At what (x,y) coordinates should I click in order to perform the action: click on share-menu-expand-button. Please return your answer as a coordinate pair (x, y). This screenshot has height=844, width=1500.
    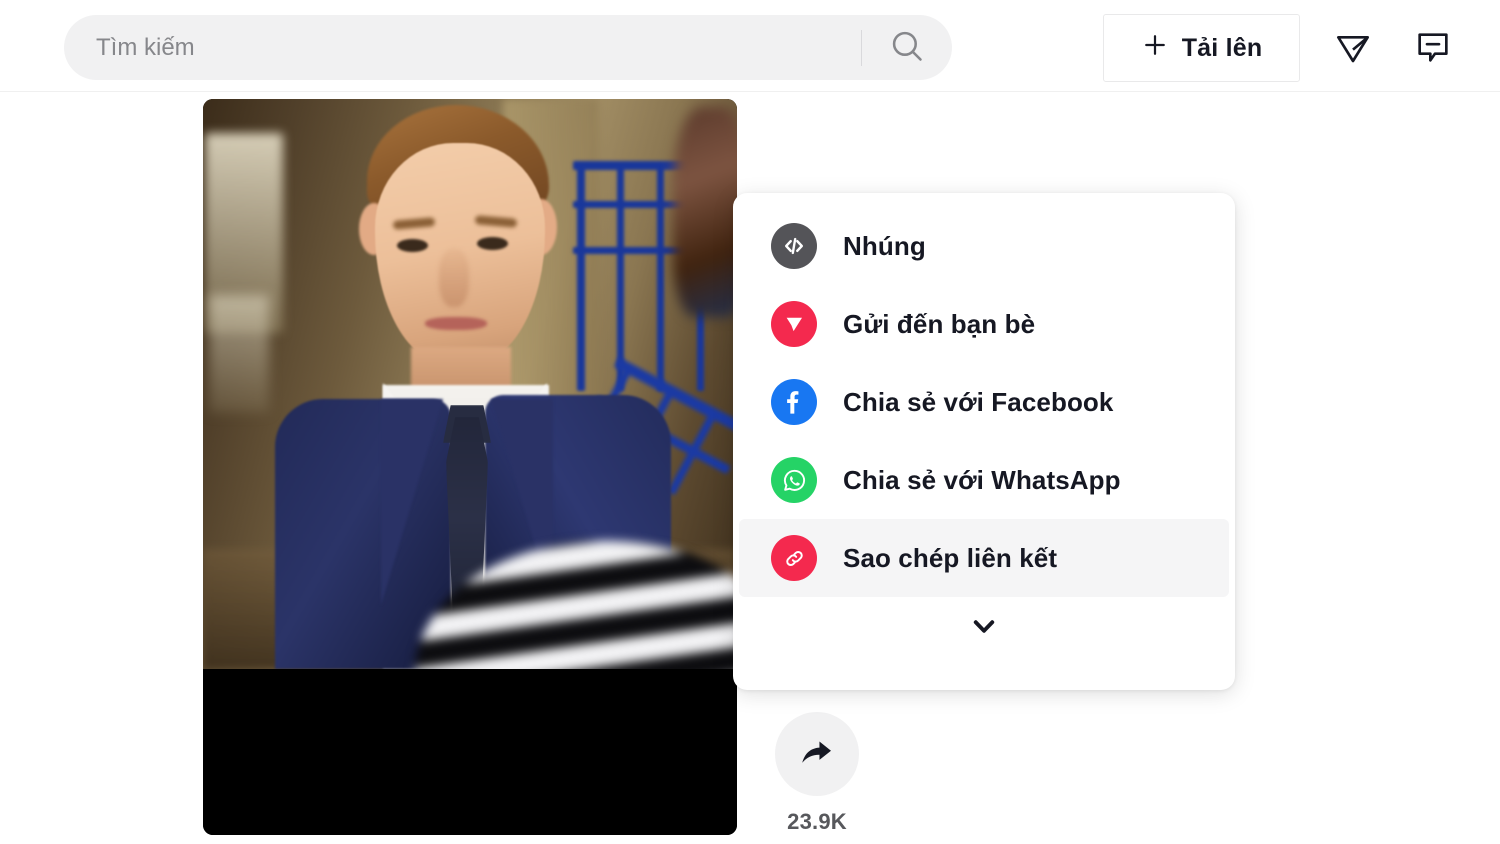
    Looking at the image, I should click on (984, 628).